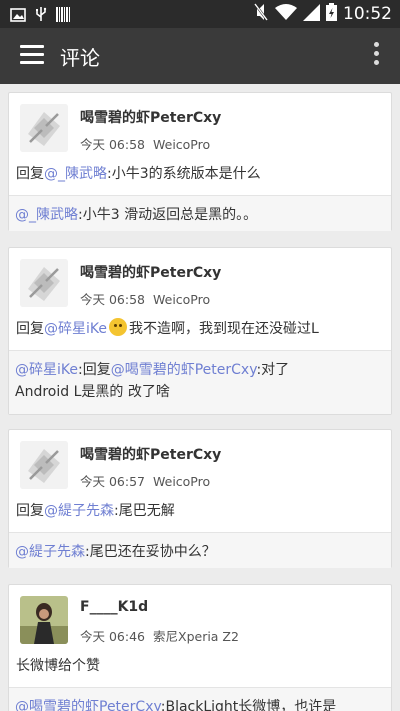  Describe the element at coordinates (41, 16) in the screenshot. I see `usb-icon` at that location.